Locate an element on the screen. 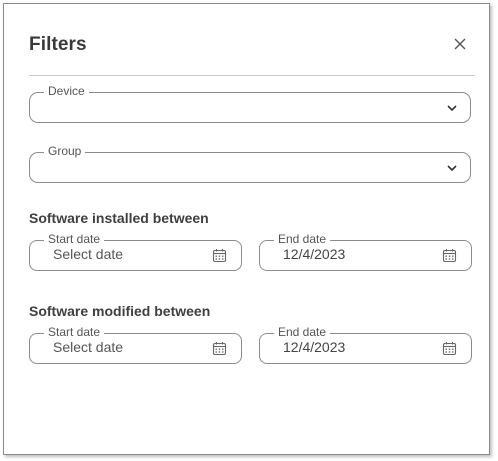  installed-heading: Software installed between is located at coordinates (119, 218).